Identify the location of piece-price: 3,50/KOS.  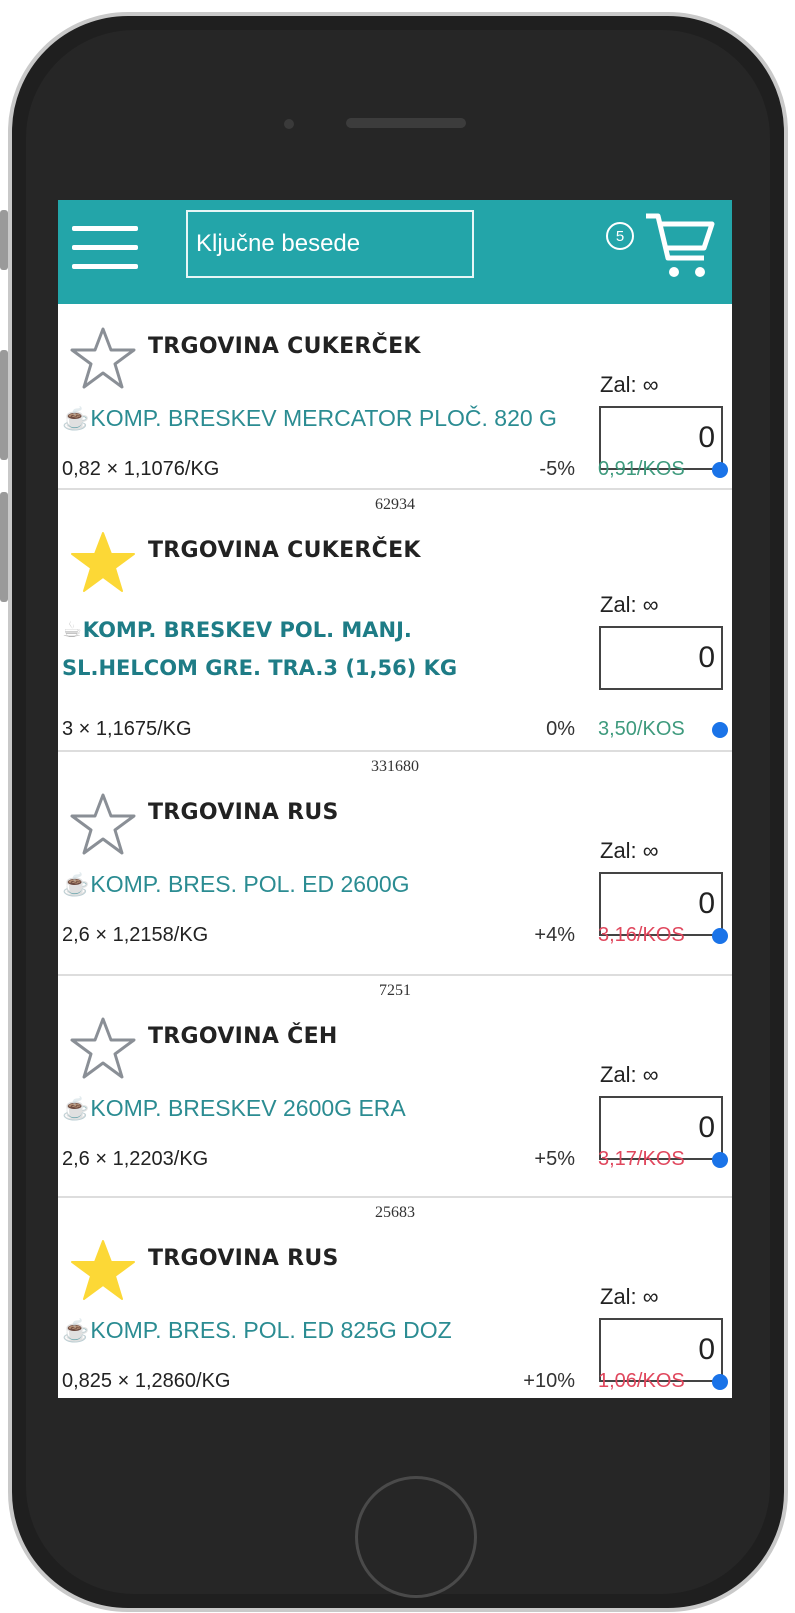
(641, 729).